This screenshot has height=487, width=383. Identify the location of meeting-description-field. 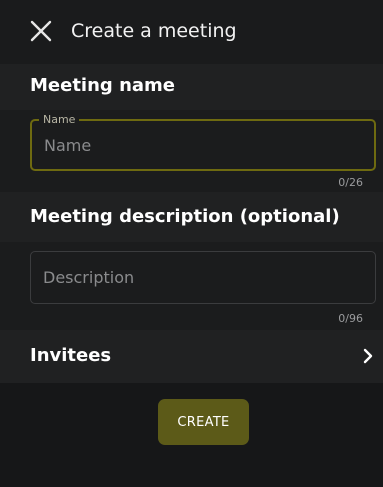
(203, 277).